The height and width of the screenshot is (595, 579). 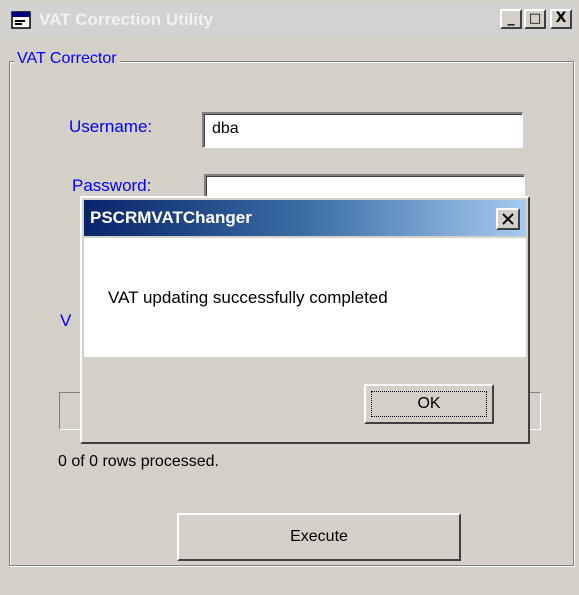 What do you see at coordinates (112, 185) in the screenshot?
I see `password-label: Password:` at bounding box center [112, 185].